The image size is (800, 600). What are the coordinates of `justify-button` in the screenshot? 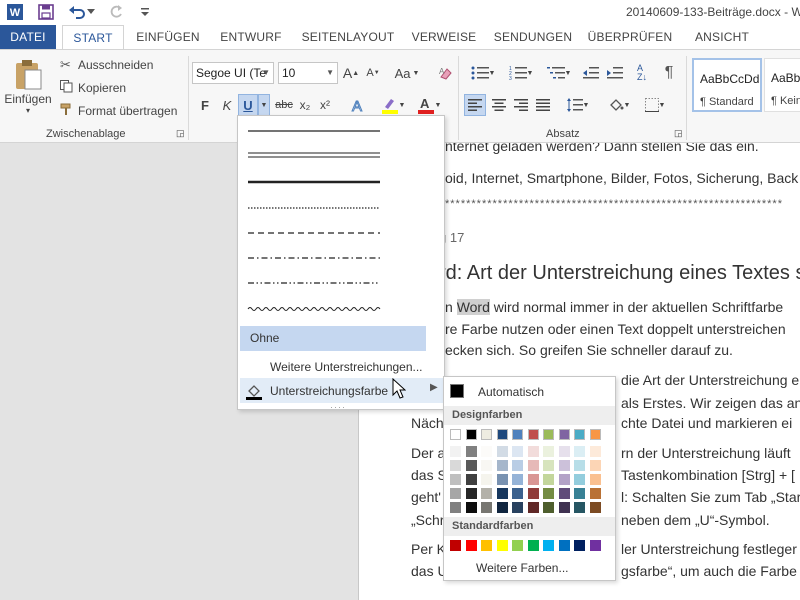 It's located at (543, 105).